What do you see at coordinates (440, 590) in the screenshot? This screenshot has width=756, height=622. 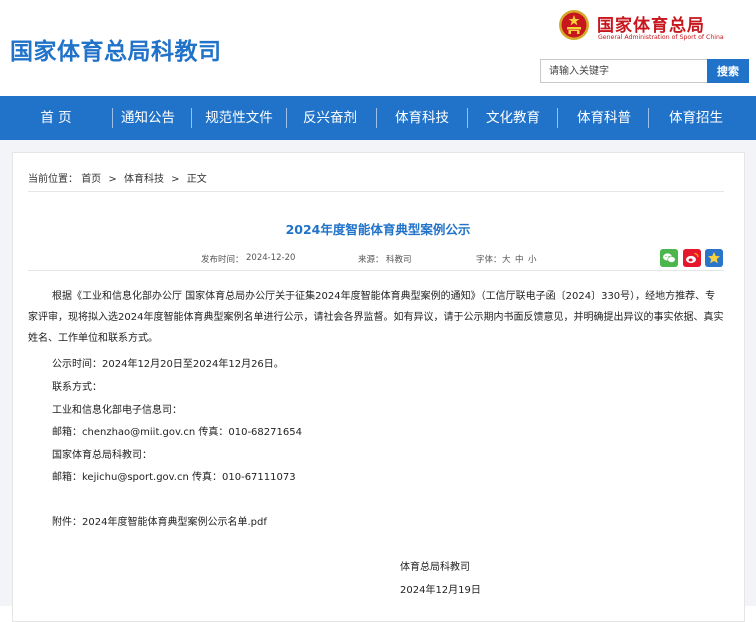 I see `signature-date: 2024年12月19日` at bounding box center [440, 590].